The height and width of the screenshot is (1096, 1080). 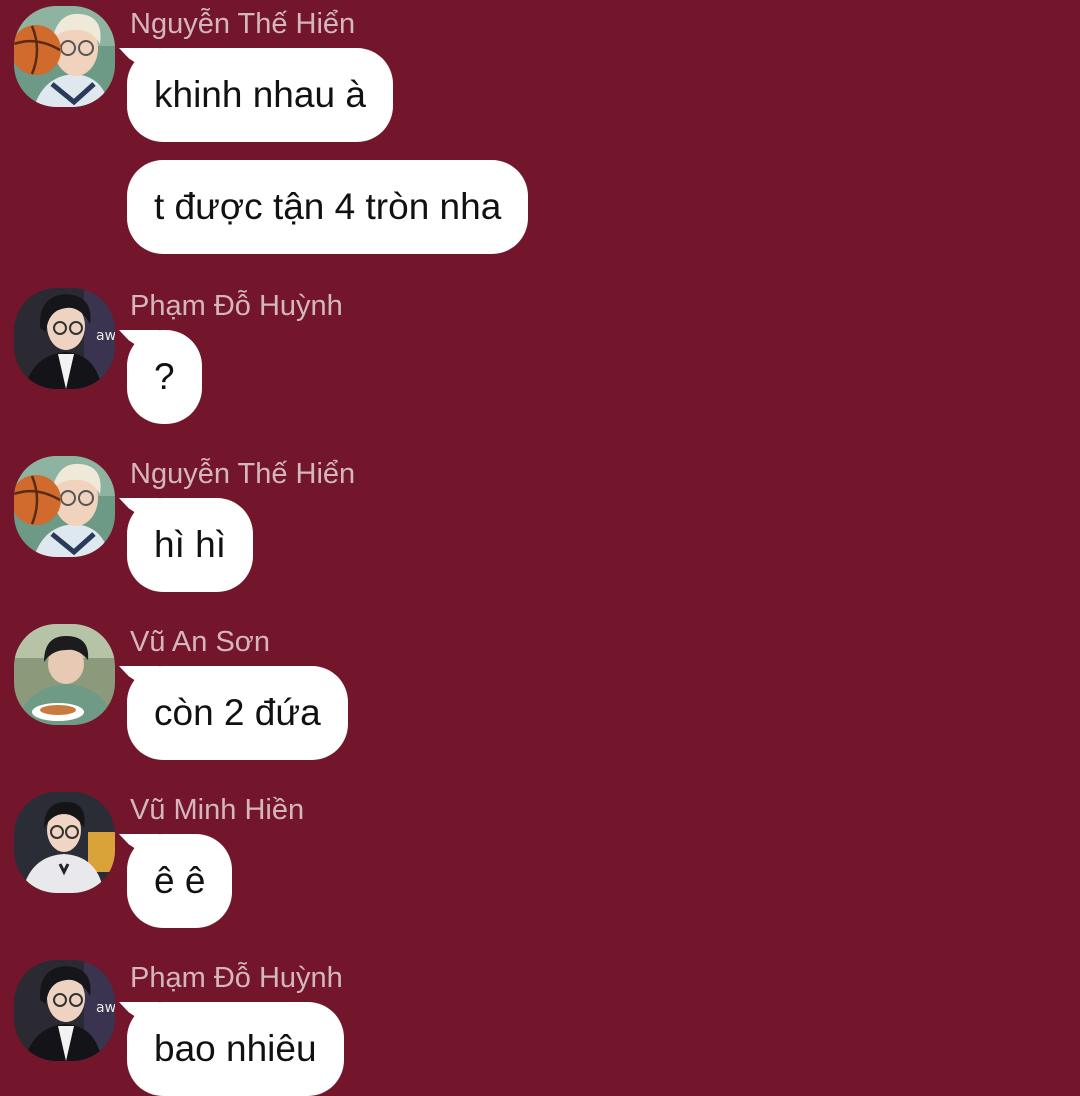 I want to click on message-bubble: còn 2 đứa, so click(x=237, y=713).